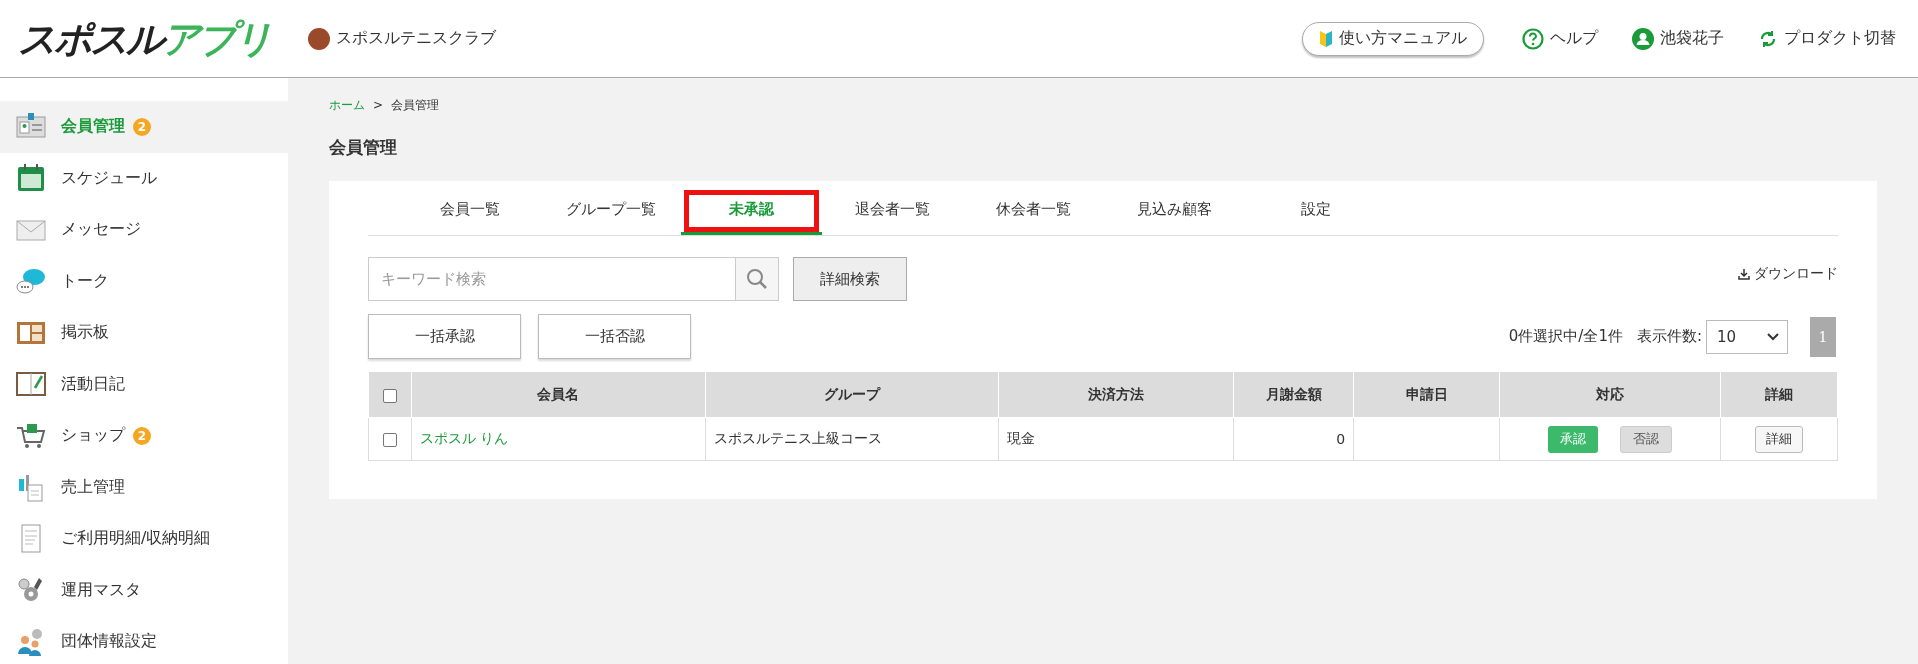  Describe the element at coordinates (751, 211) in the screenshot. I see `tab: 未承認` at that location.